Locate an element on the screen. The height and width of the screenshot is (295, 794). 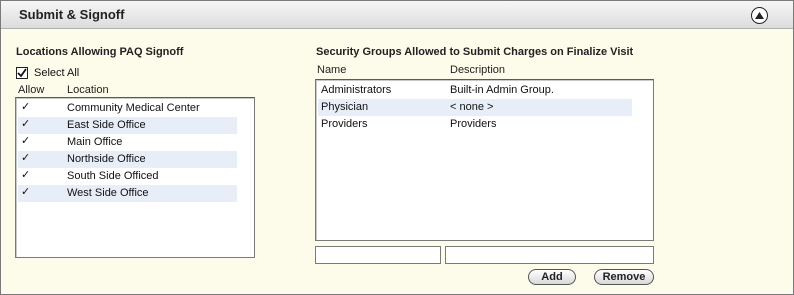
remove-button: Remove is located at coordinates (624, 277).